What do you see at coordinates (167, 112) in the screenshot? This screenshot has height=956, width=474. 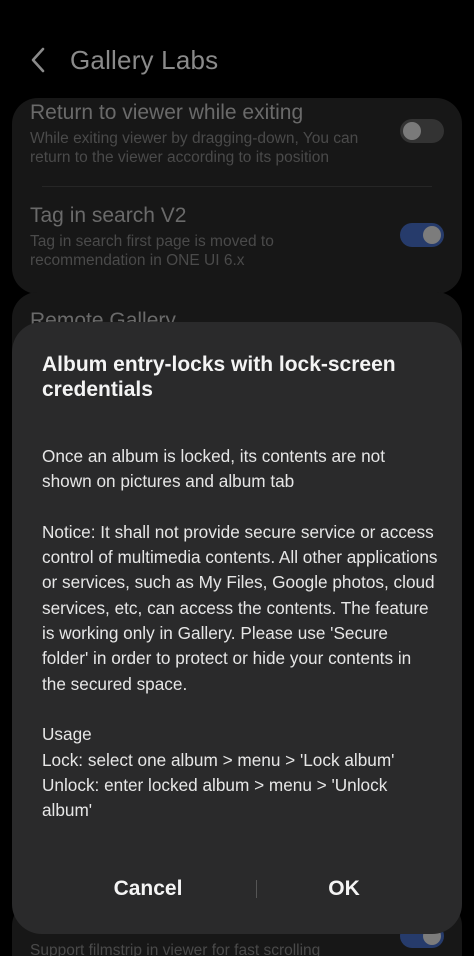 I see `setting-title: Return to viewer while exiting` at bounding box center [167, 112].